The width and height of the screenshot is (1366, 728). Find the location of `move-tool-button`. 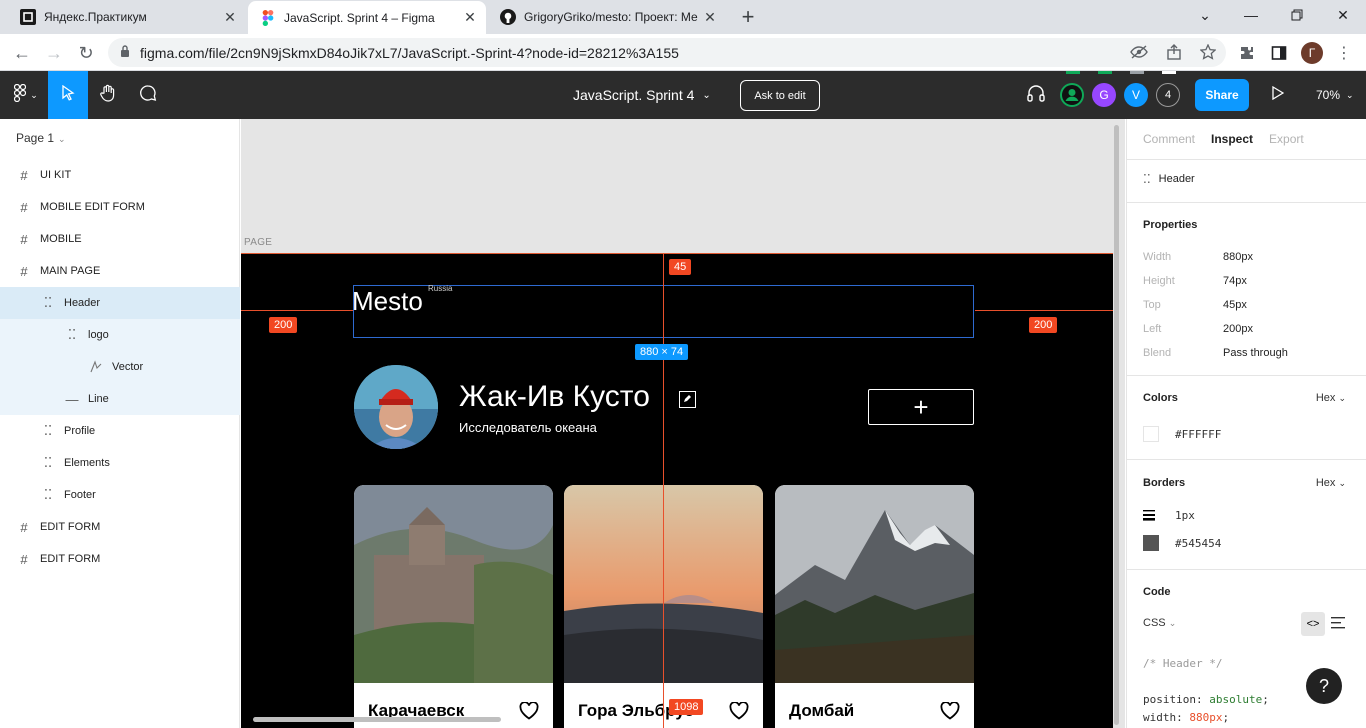

move-tool-button is located at coordinates (68, 95).